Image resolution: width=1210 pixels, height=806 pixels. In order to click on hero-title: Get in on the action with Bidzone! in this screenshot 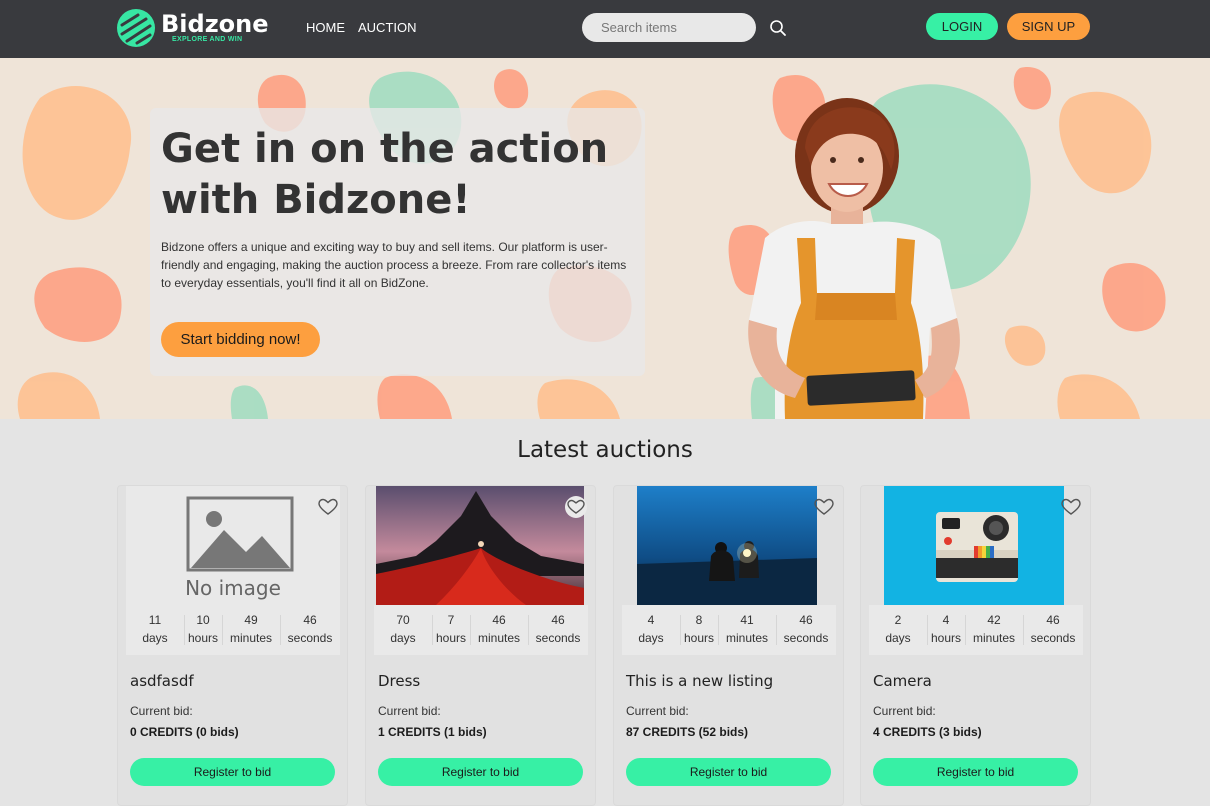, I will do `click(385, 174)`.